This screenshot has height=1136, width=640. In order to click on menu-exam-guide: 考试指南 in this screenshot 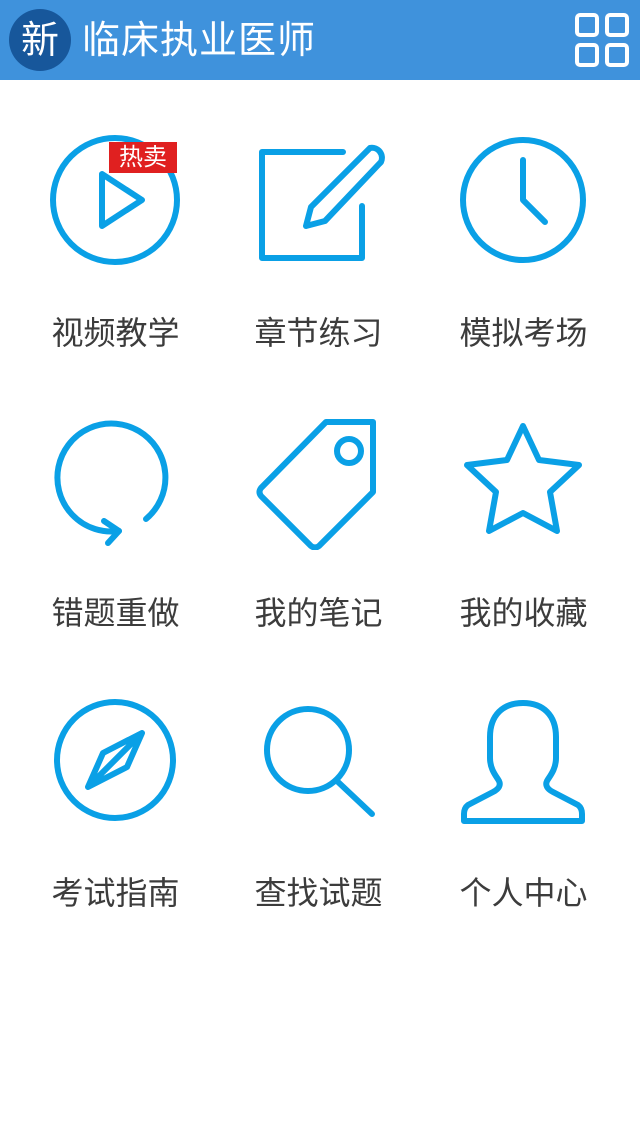, I will do `click(107, 780)`.